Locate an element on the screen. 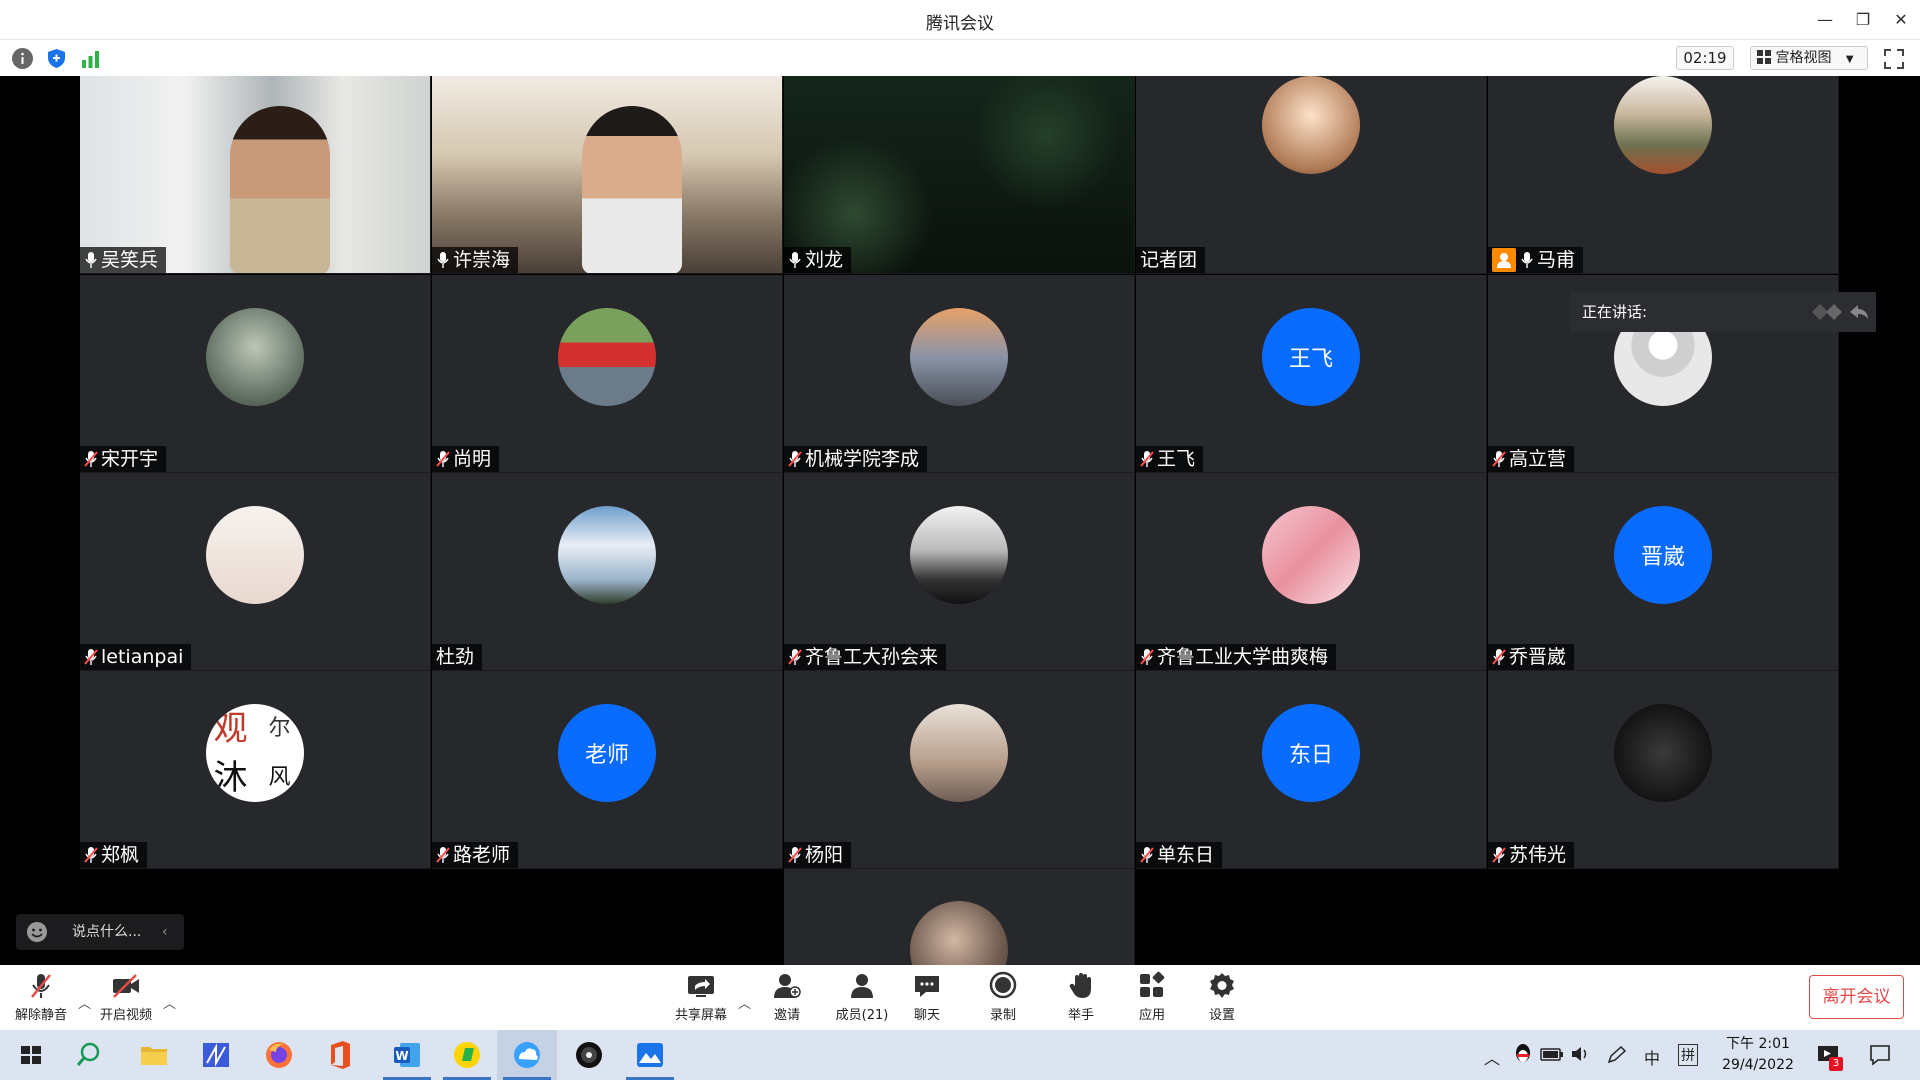  battery-icon is located at coordinates (1552, 1054).